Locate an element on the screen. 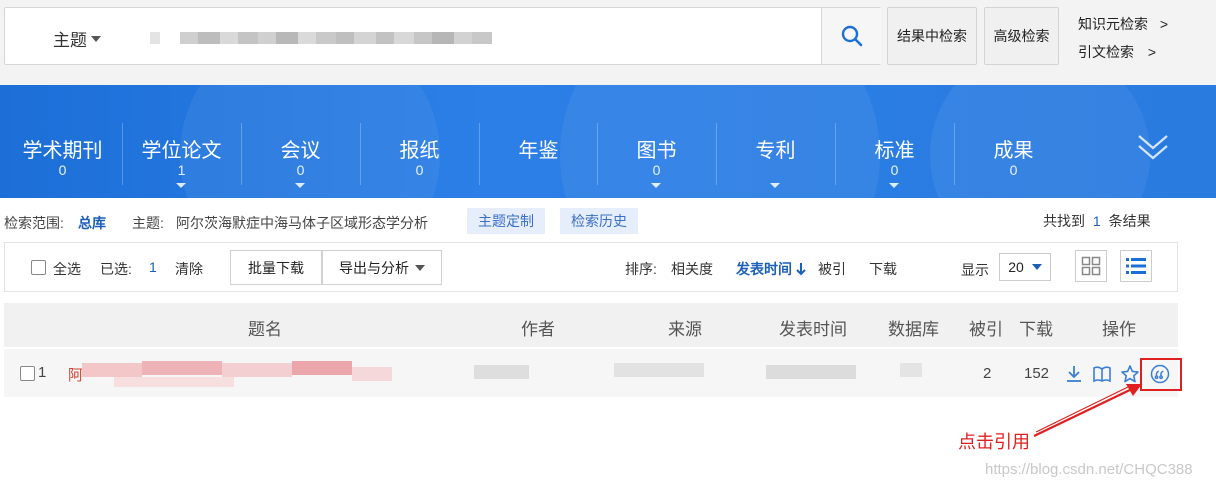 This screenshot has height=490, width=1216. table-row: 1 阿 2 152 is located at coordinates (591, 373).